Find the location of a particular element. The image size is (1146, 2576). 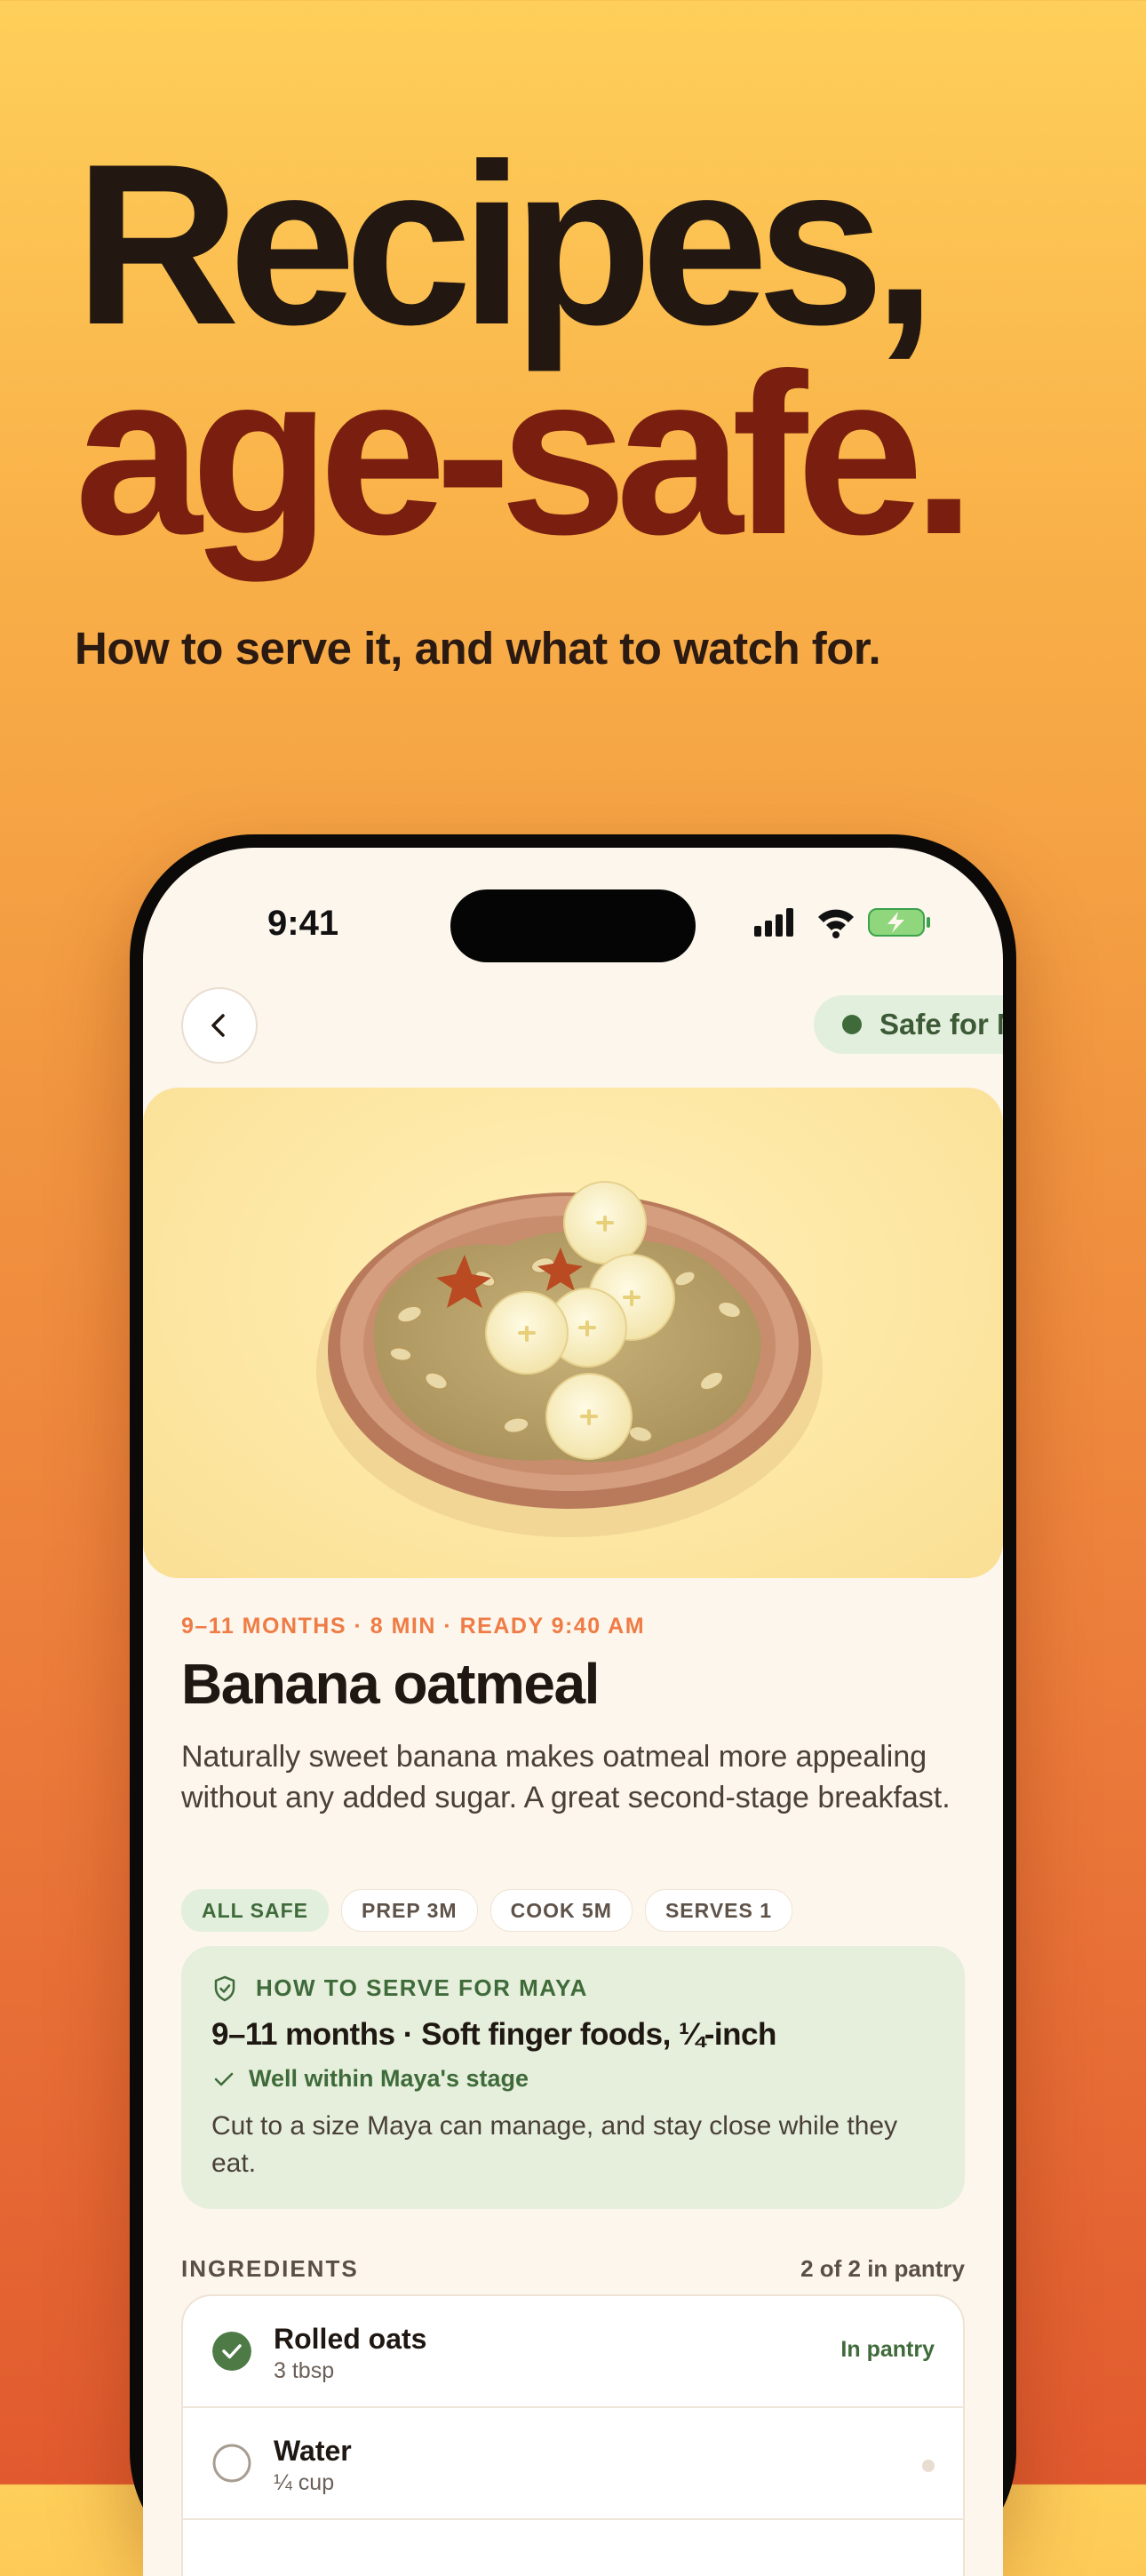

chip-all-safe: ALL SAFE is located at coordinates (255, 1910).